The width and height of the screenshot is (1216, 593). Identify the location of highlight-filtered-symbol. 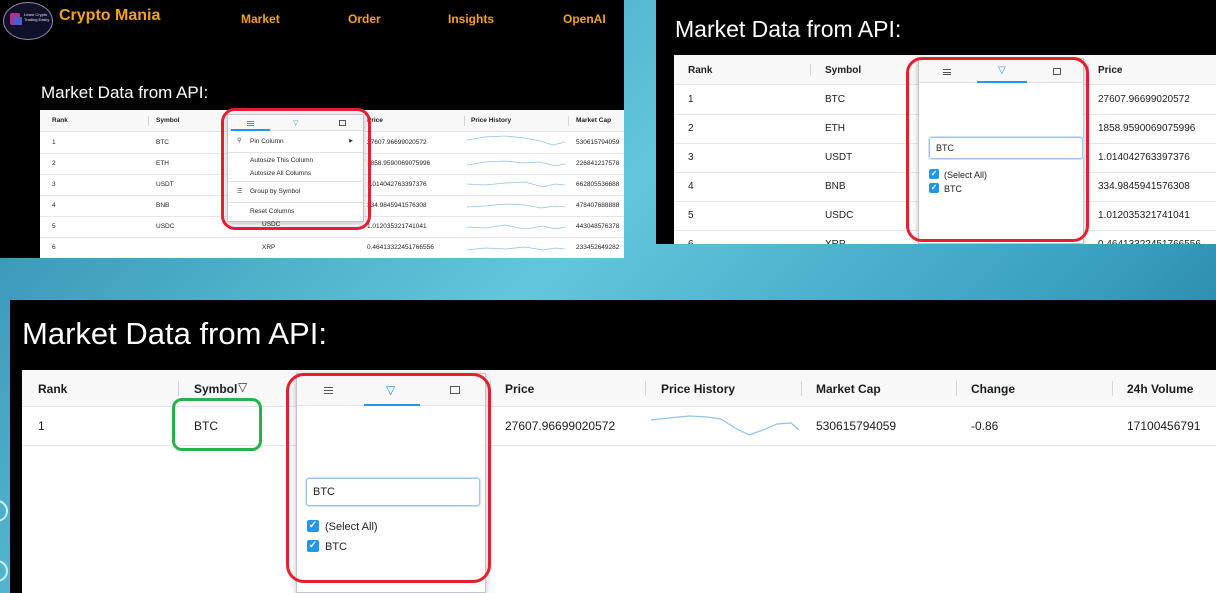
(217, 424).